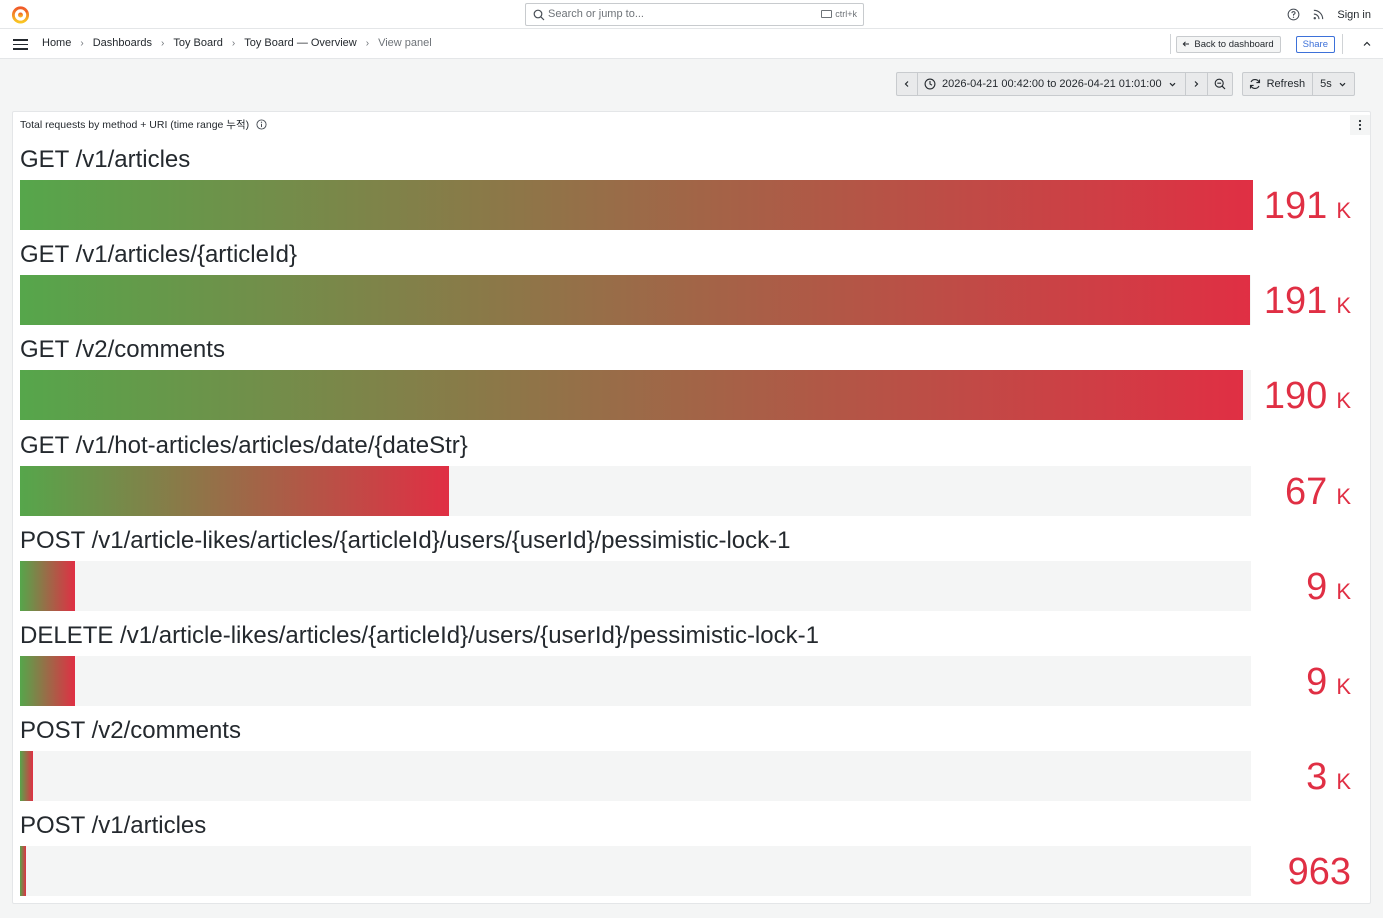  What do you see at coordinates (56, 43) in the screenshot?
I see `breadcrumb-home: Home` at bounding box center [56, 43].